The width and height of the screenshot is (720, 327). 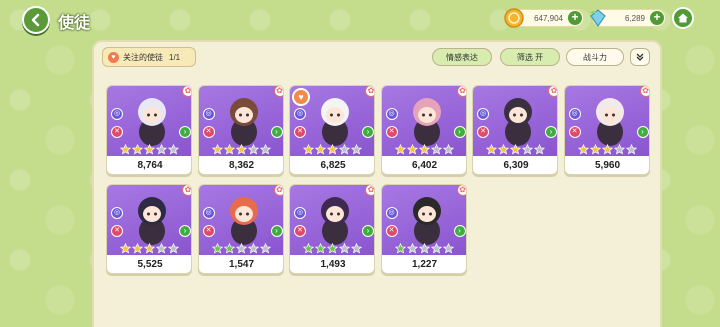 What do you see at coordinates (628, 18) in the screenshot?
I see `gem-counter: 6,289 +` at bounding box center [628, 18].